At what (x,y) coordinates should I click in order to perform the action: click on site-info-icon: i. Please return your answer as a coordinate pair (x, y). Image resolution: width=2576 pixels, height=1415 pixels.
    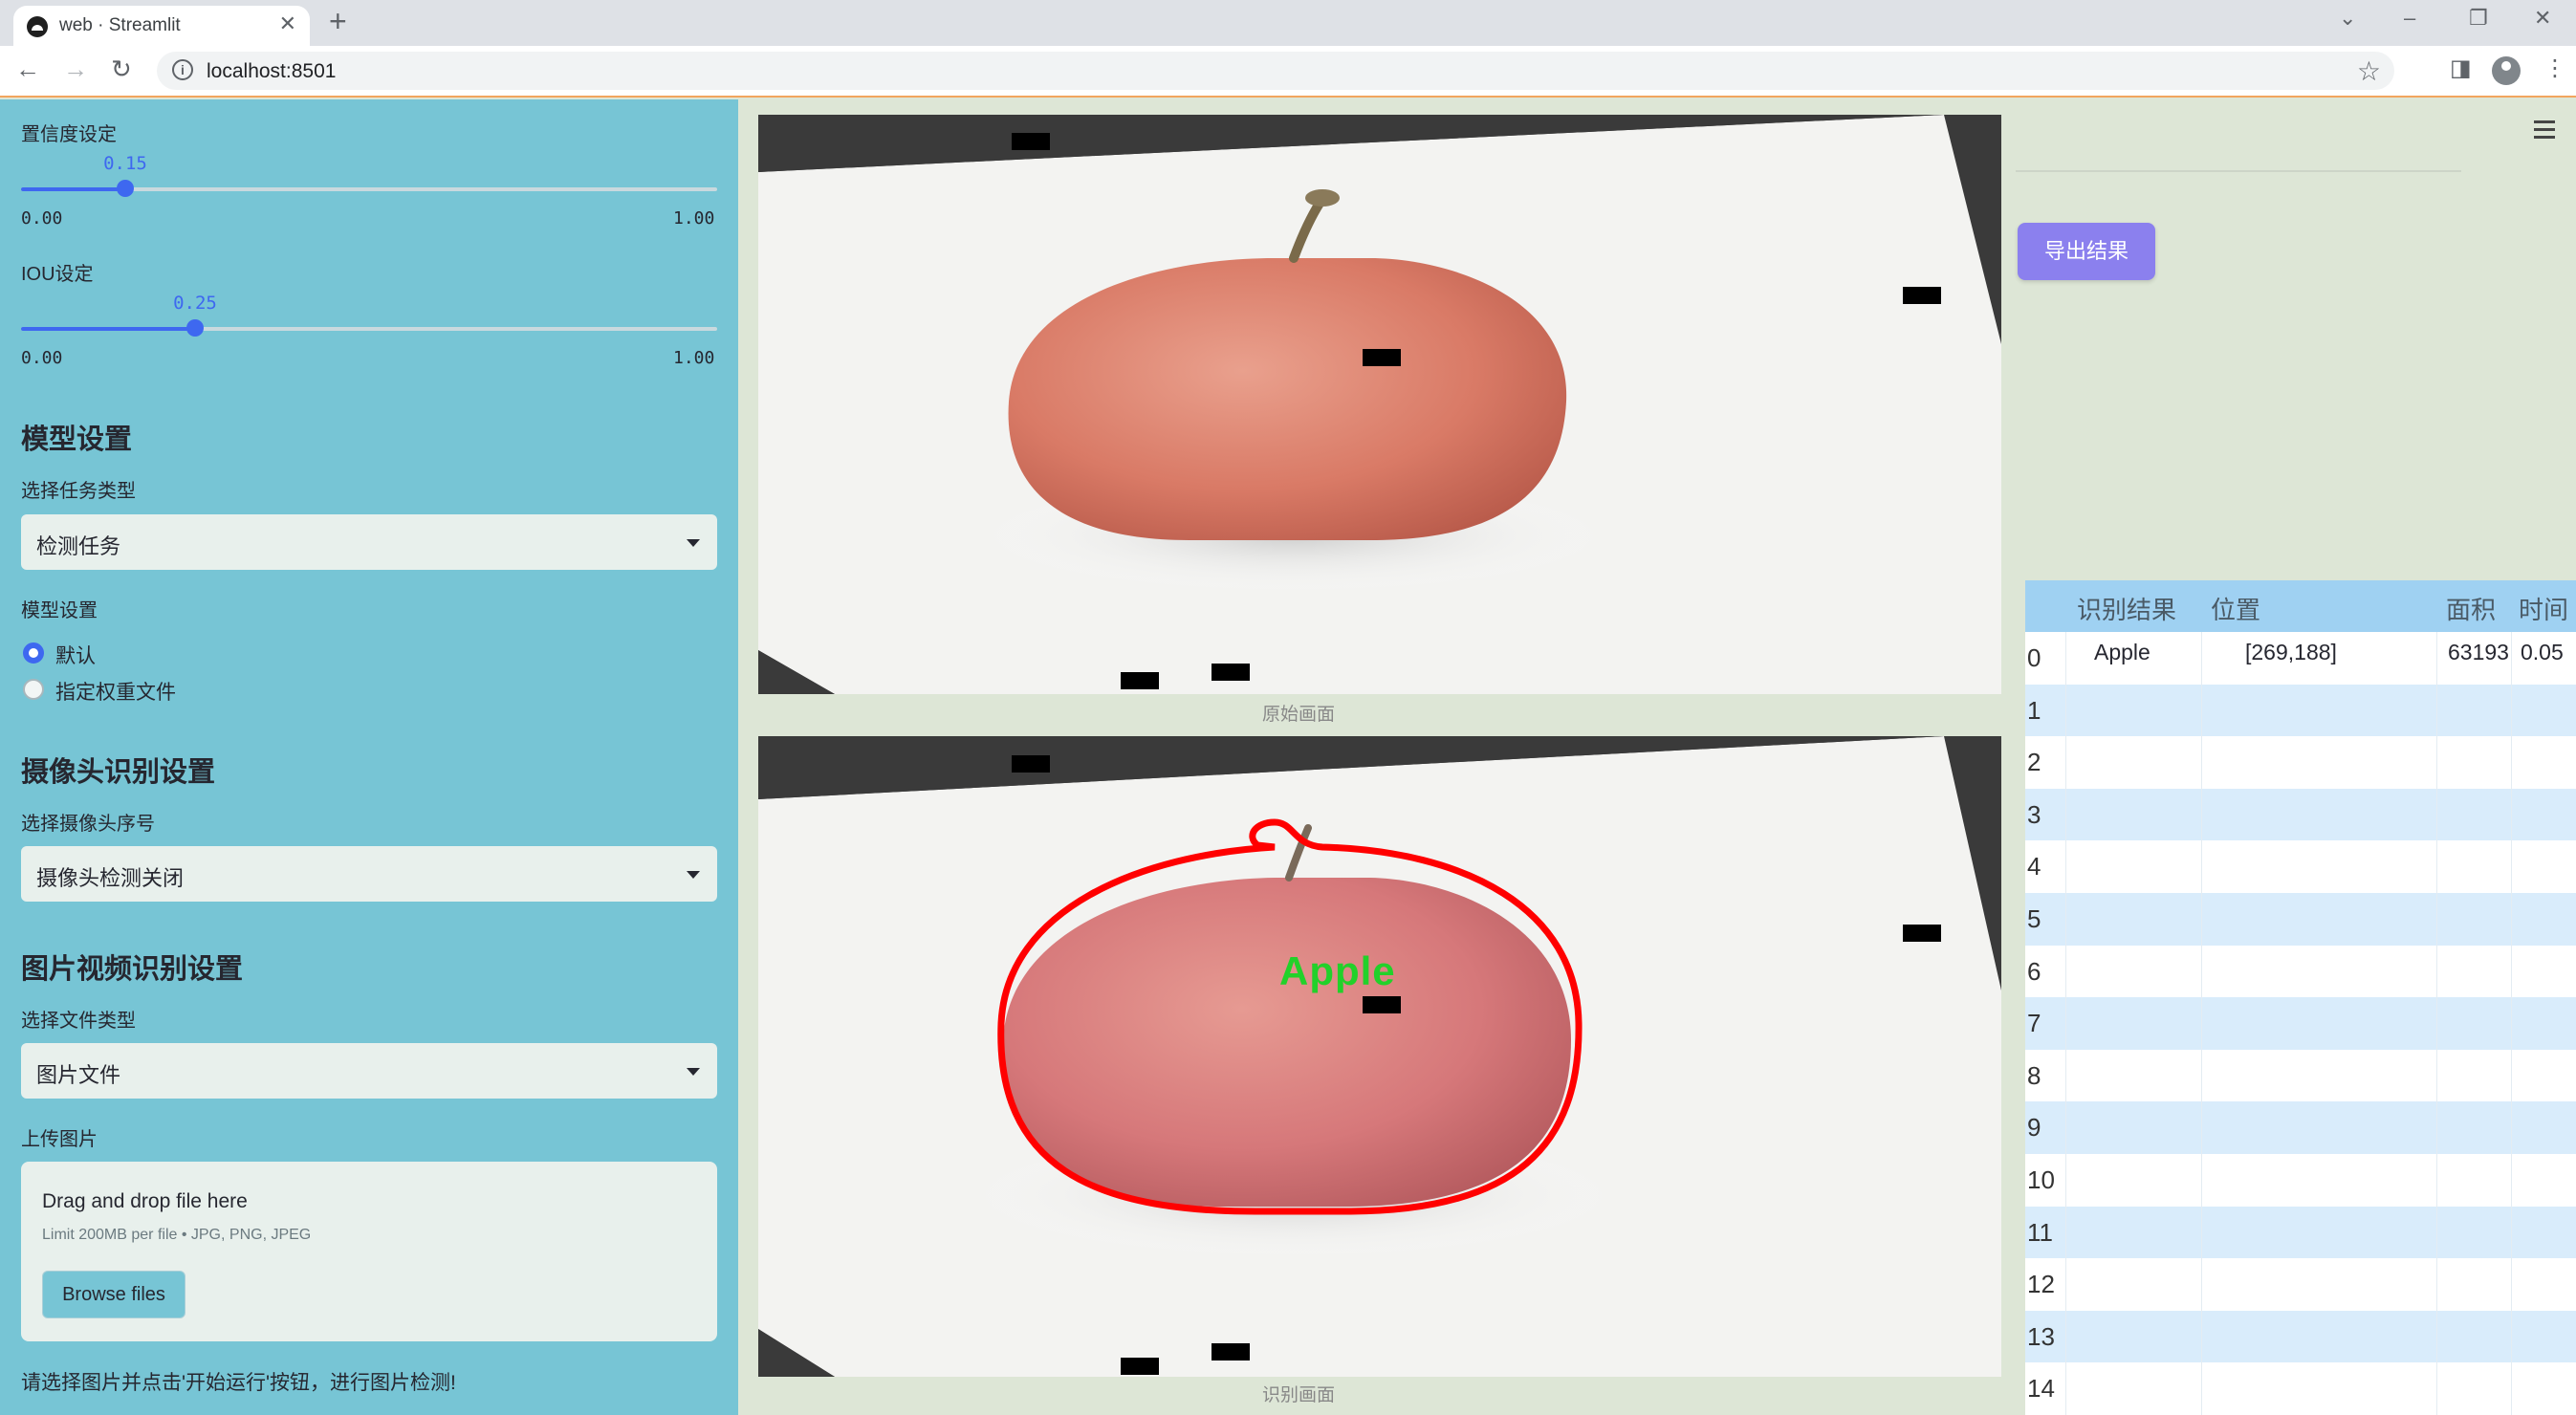
    Looking at the image, I should click on (182, 69).